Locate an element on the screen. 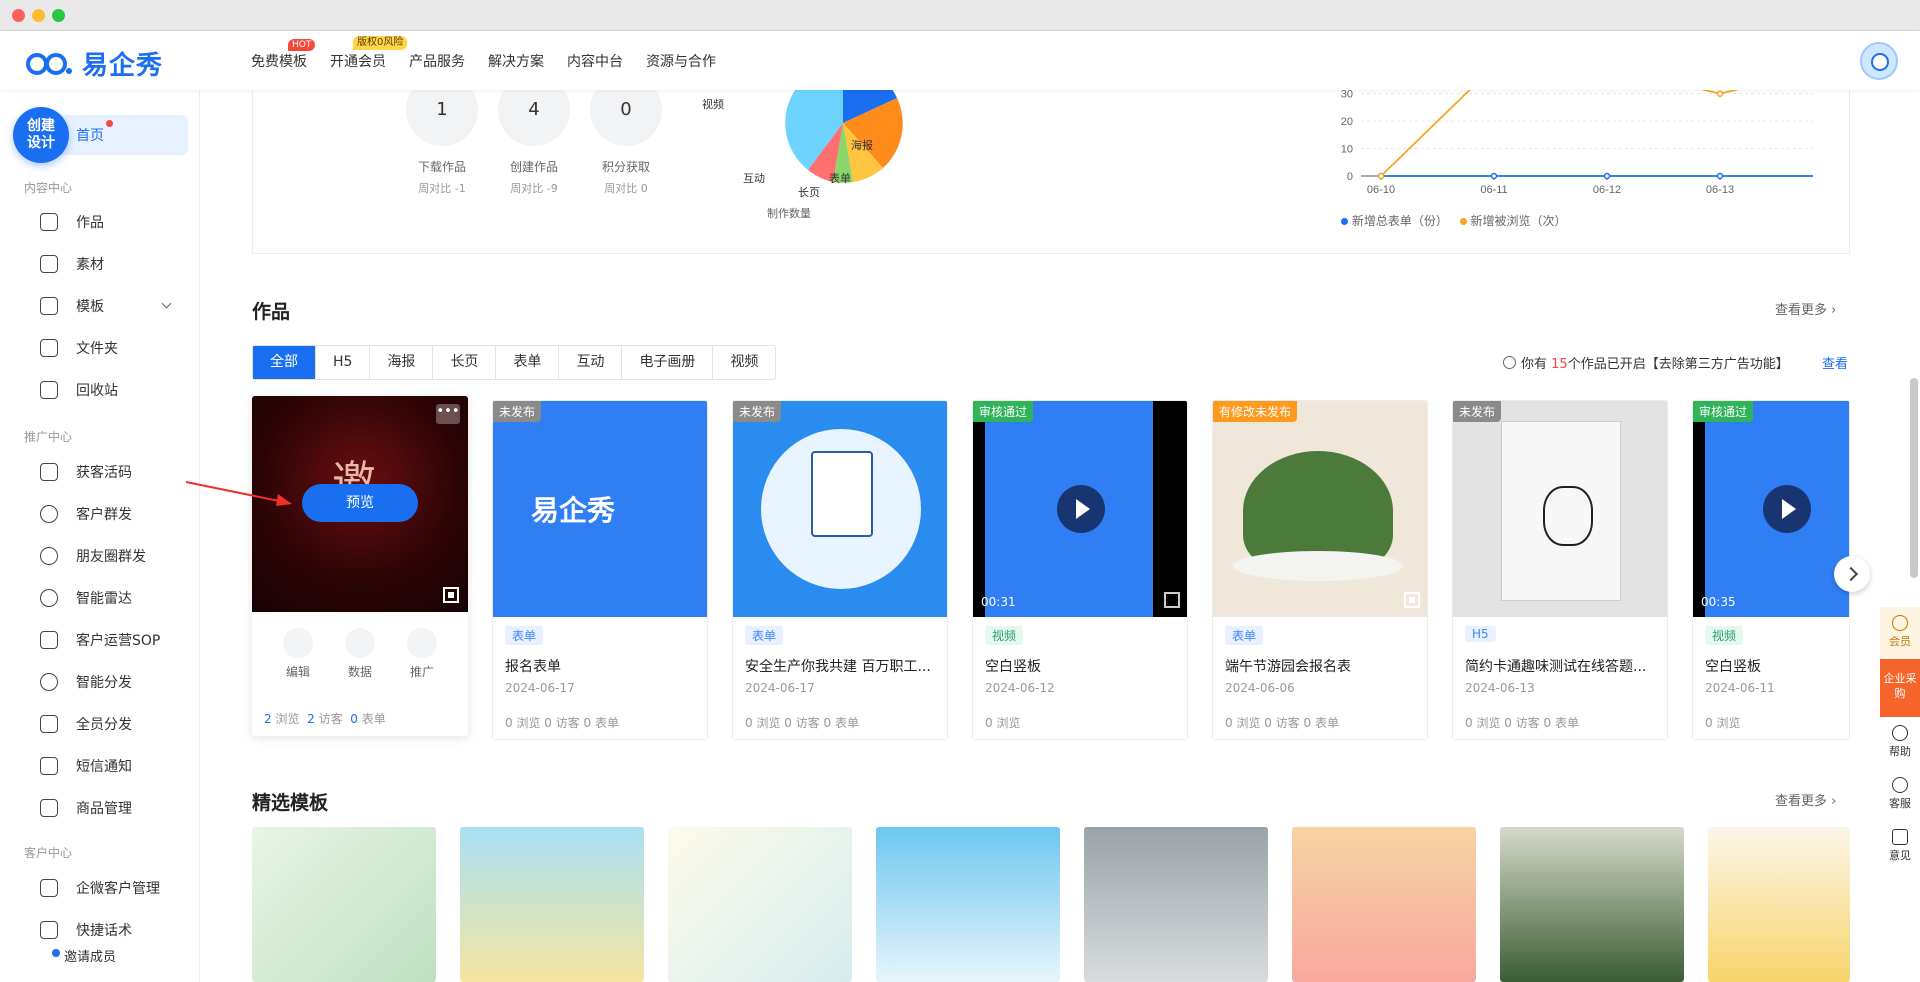  sidebar-item-radar: 智能雷达 is located at coordinates (86, 598).